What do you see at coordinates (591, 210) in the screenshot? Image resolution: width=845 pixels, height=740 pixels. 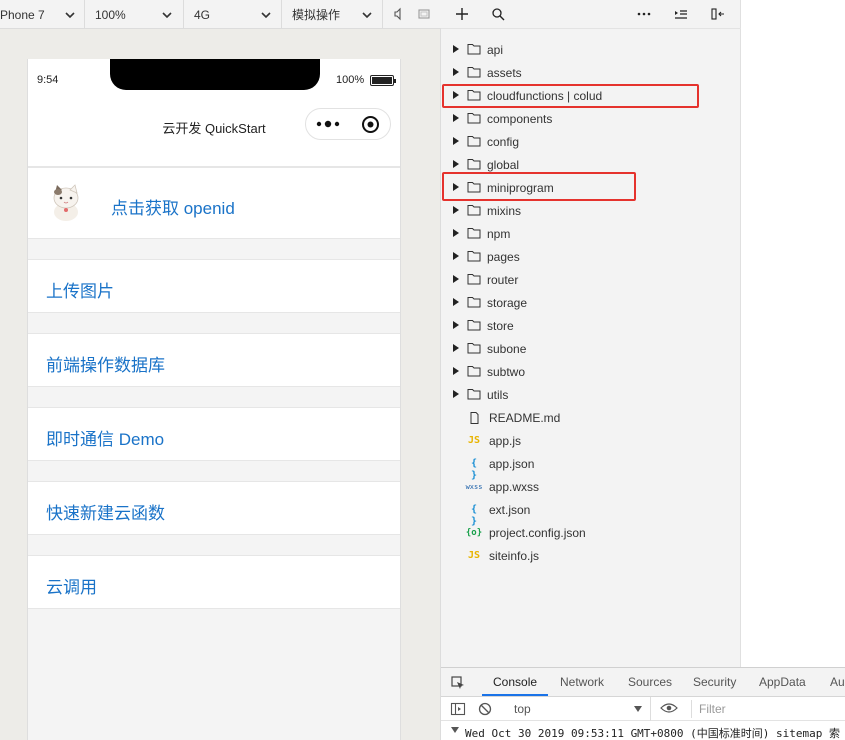 I see `tree-folder: mixins` at bounding box center [591, 210].